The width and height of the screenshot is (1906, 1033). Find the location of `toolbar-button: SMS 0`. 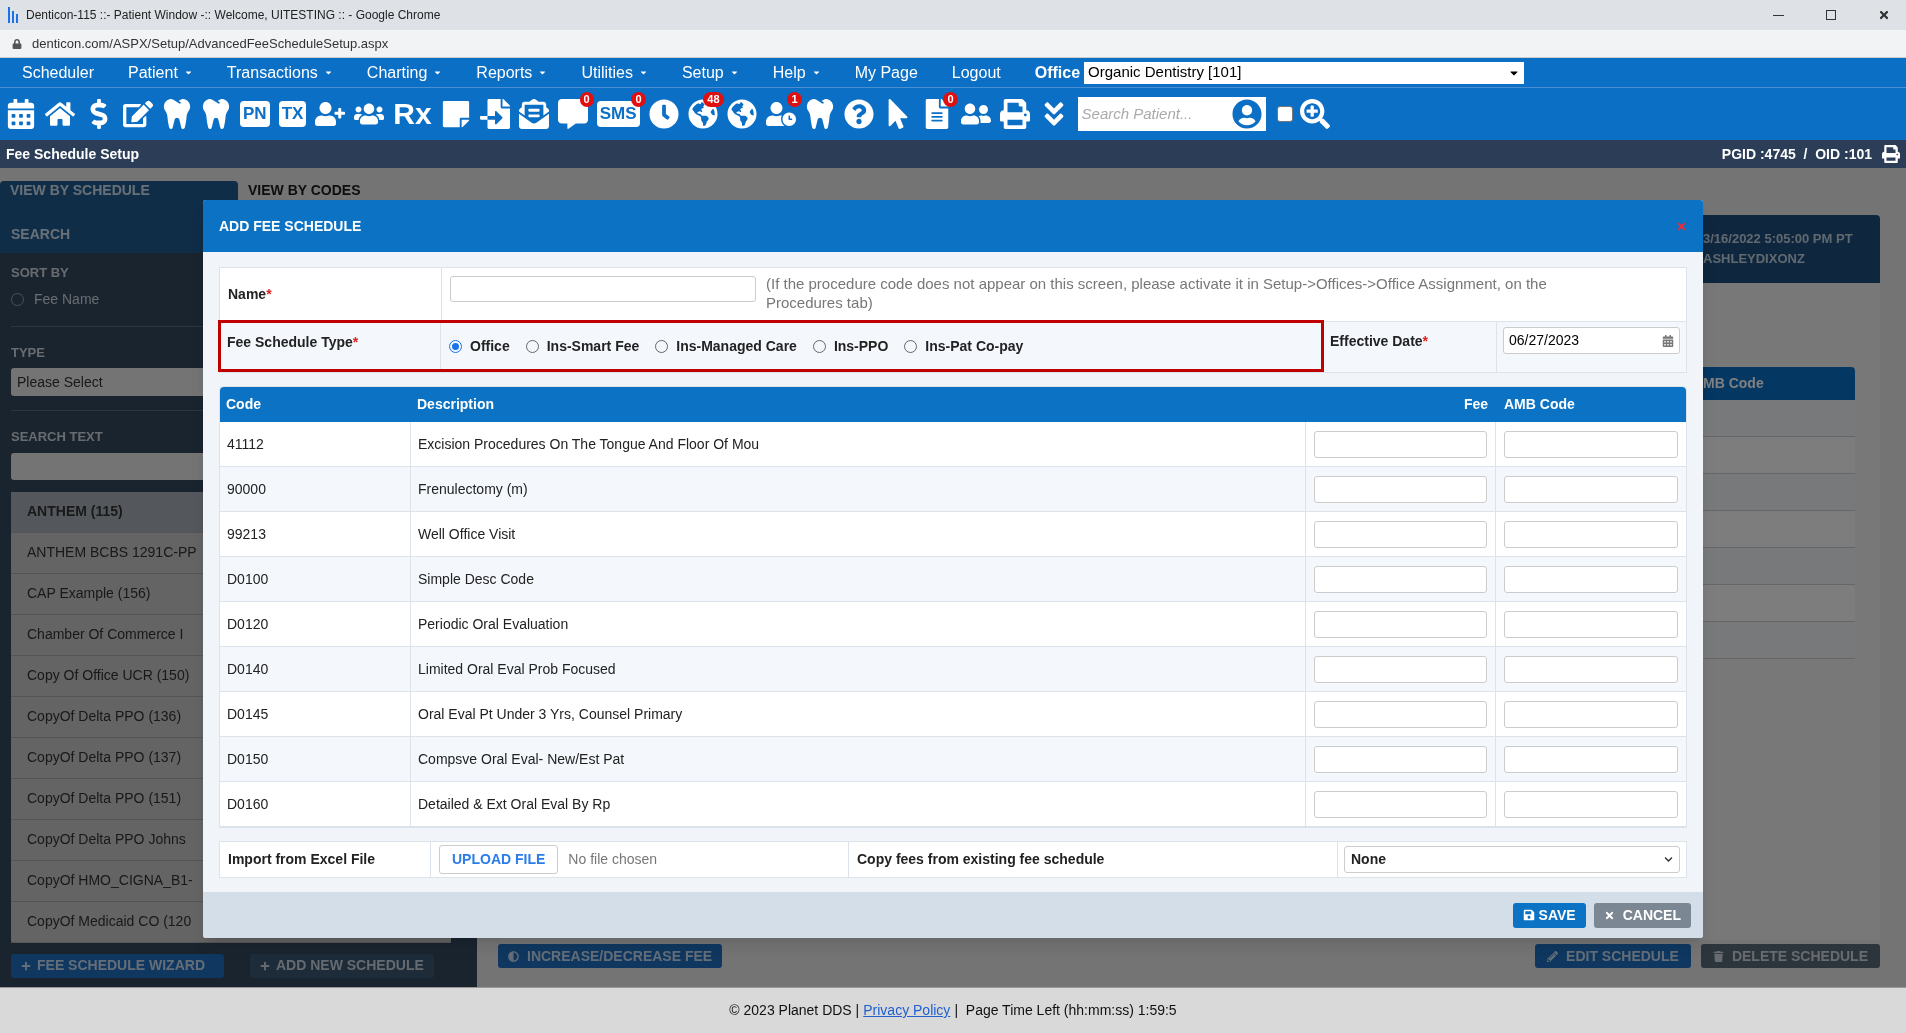

toolbar-button: SMS 0 is located at coordinates (618, 114).